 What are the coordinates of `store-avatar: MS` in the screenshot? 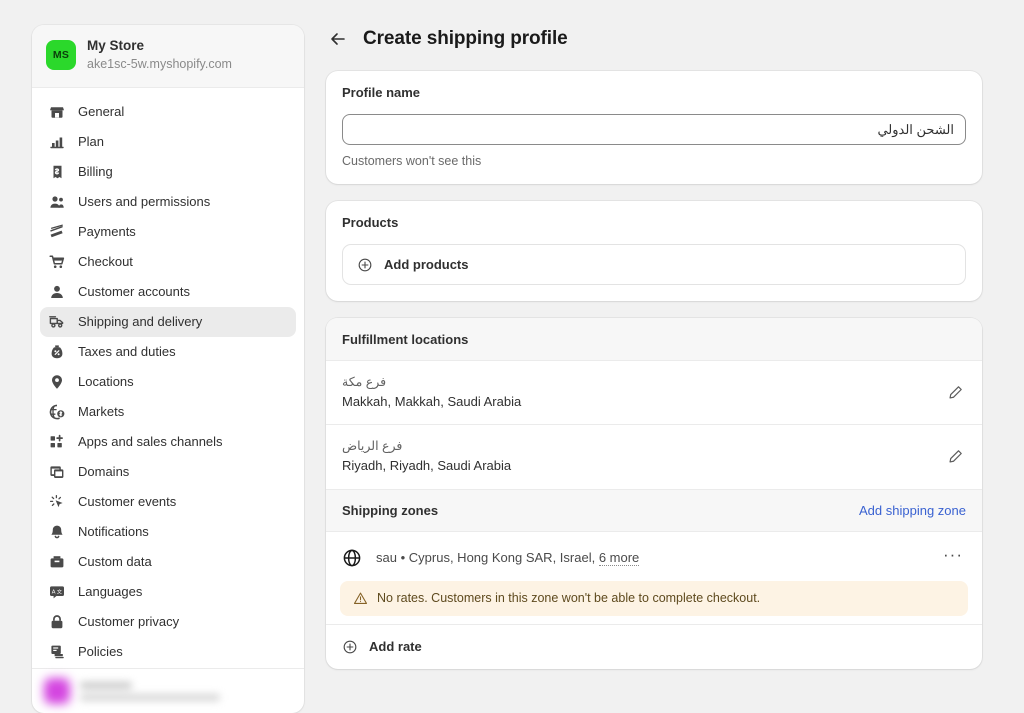 It's located at (61, 55).